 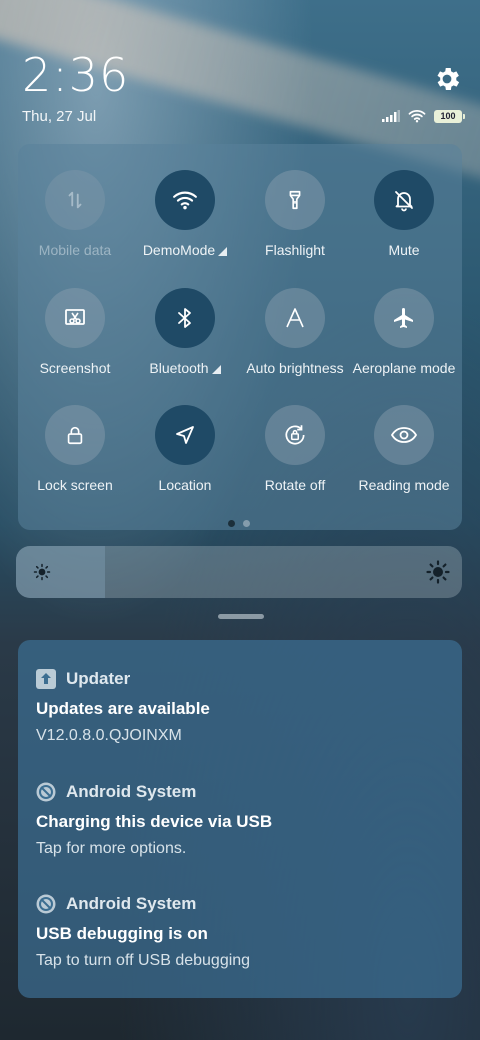 What do you see at coordinates (111, 848) in the screenshot?
I see `notification-text: Tap for more options.` at bounding box center [111, 848].